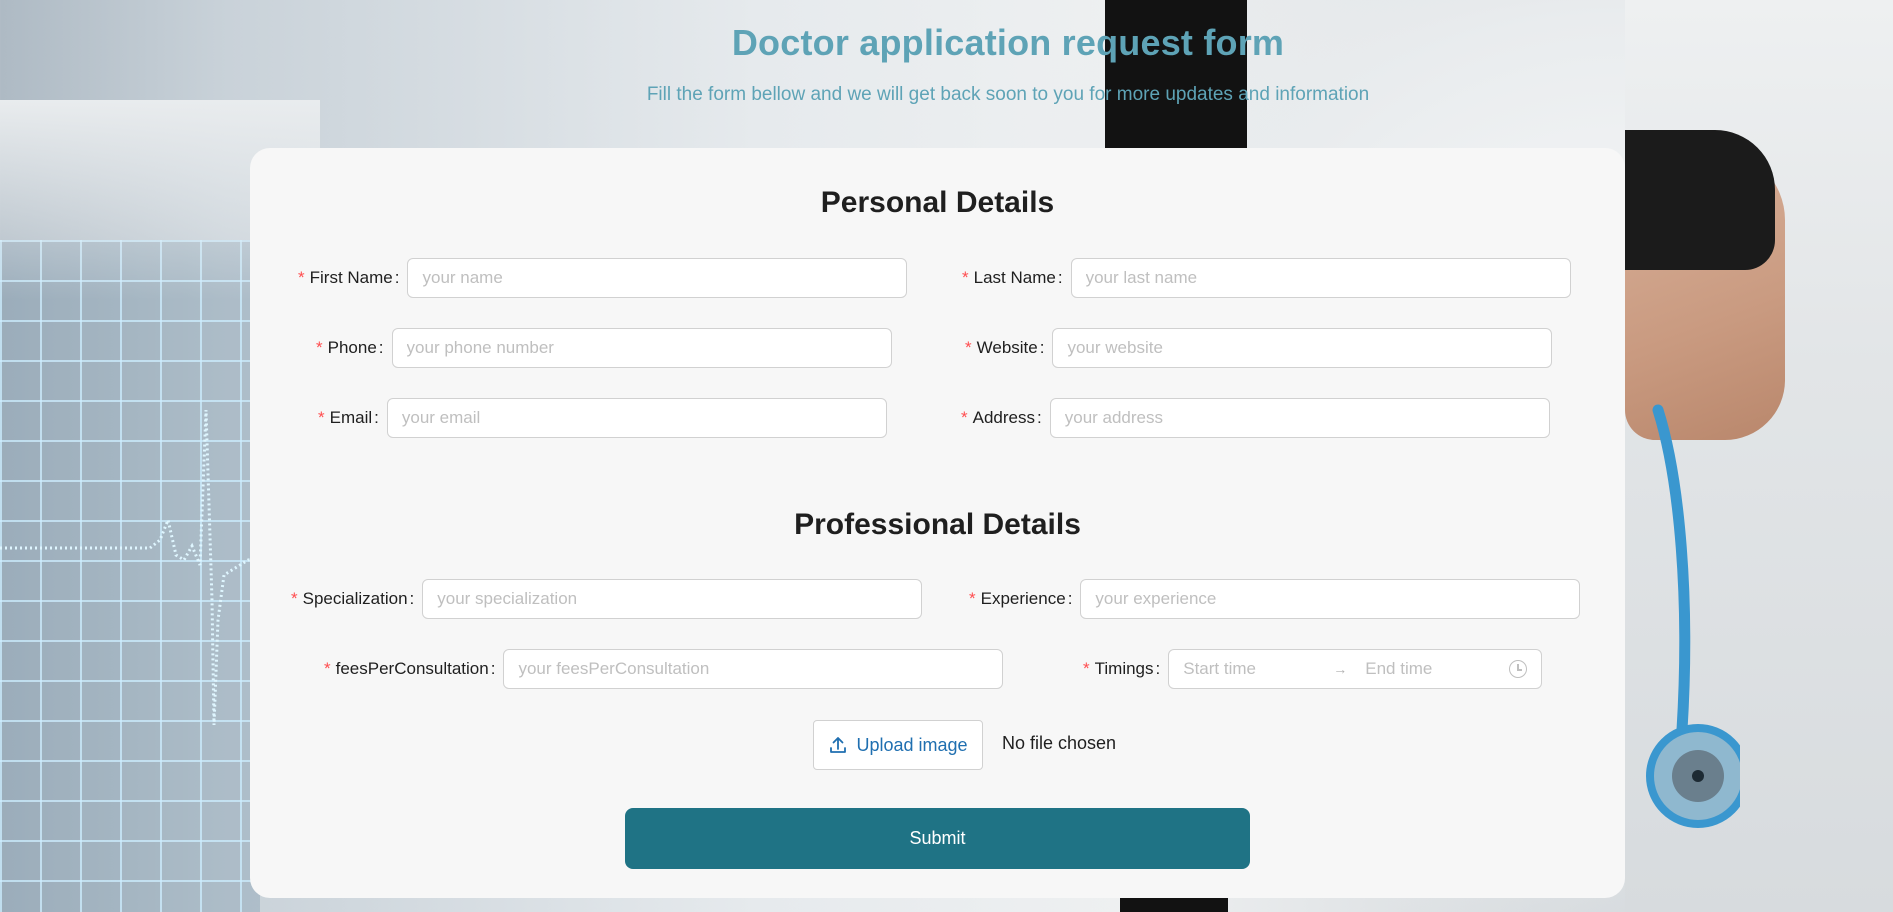 Image resolution: width=1893 pixels, height=912 pixels. I want to click on submit-button: Submit, so click(937, 838).